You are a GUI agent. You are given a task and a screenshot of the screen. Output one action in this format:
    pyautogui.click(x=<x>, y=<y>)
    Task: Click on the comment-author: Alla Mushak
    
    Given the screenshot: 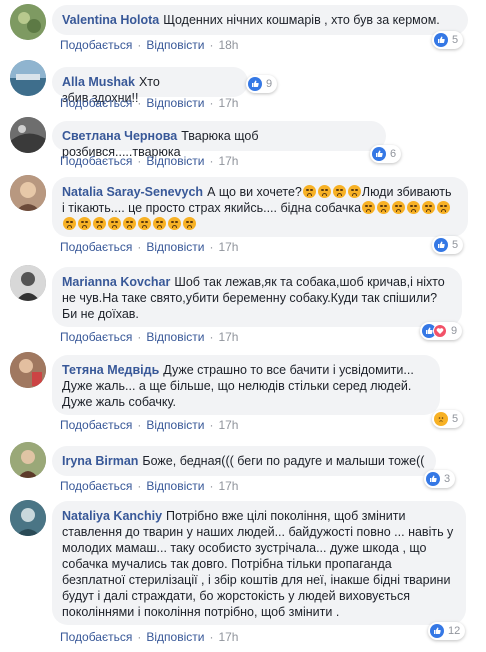 What is the action you would take?
    pyautogui.click(x=98, y=82)
    